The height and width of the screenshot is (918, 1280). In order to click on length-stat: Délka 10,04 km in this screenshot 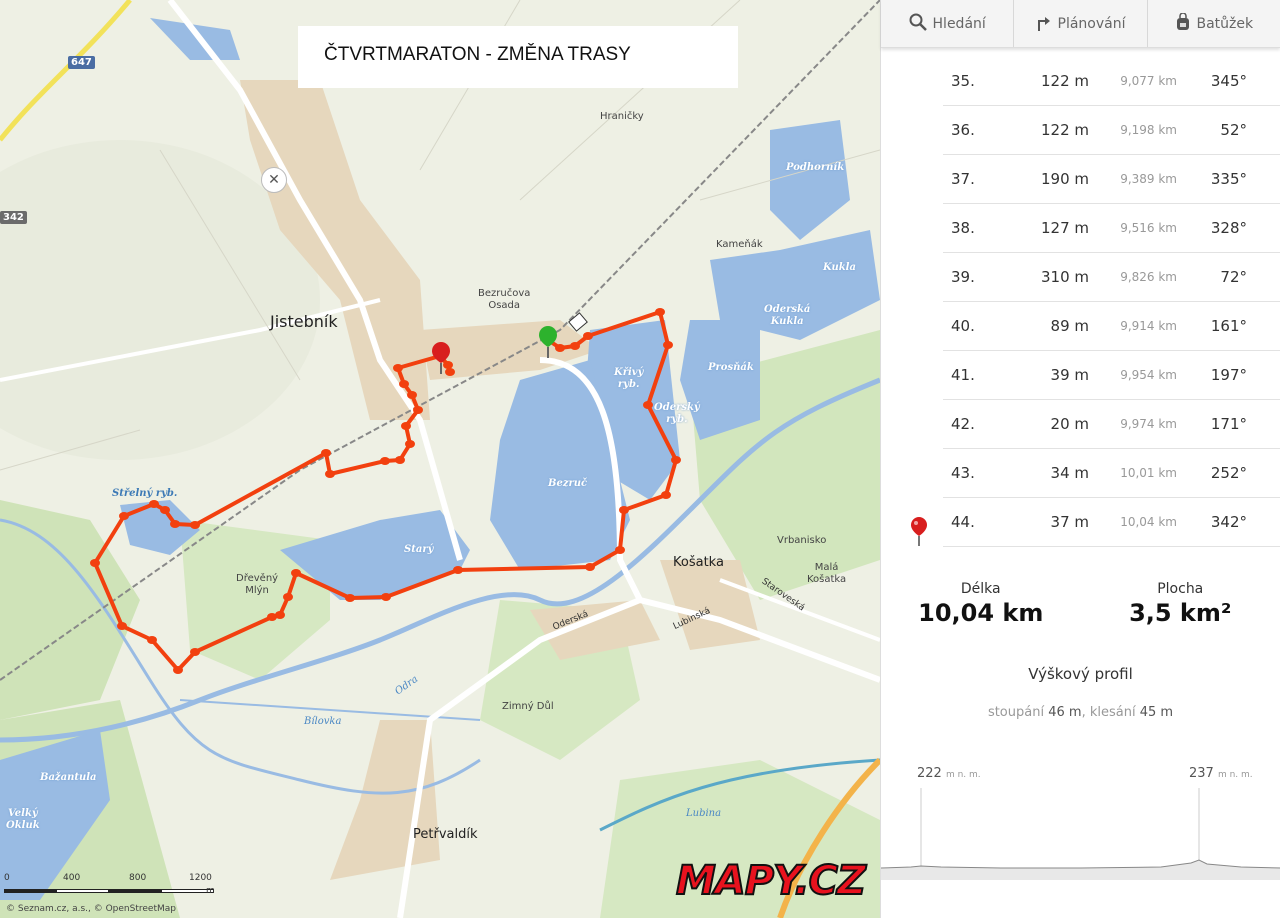, I will do `click(981, 604)`.